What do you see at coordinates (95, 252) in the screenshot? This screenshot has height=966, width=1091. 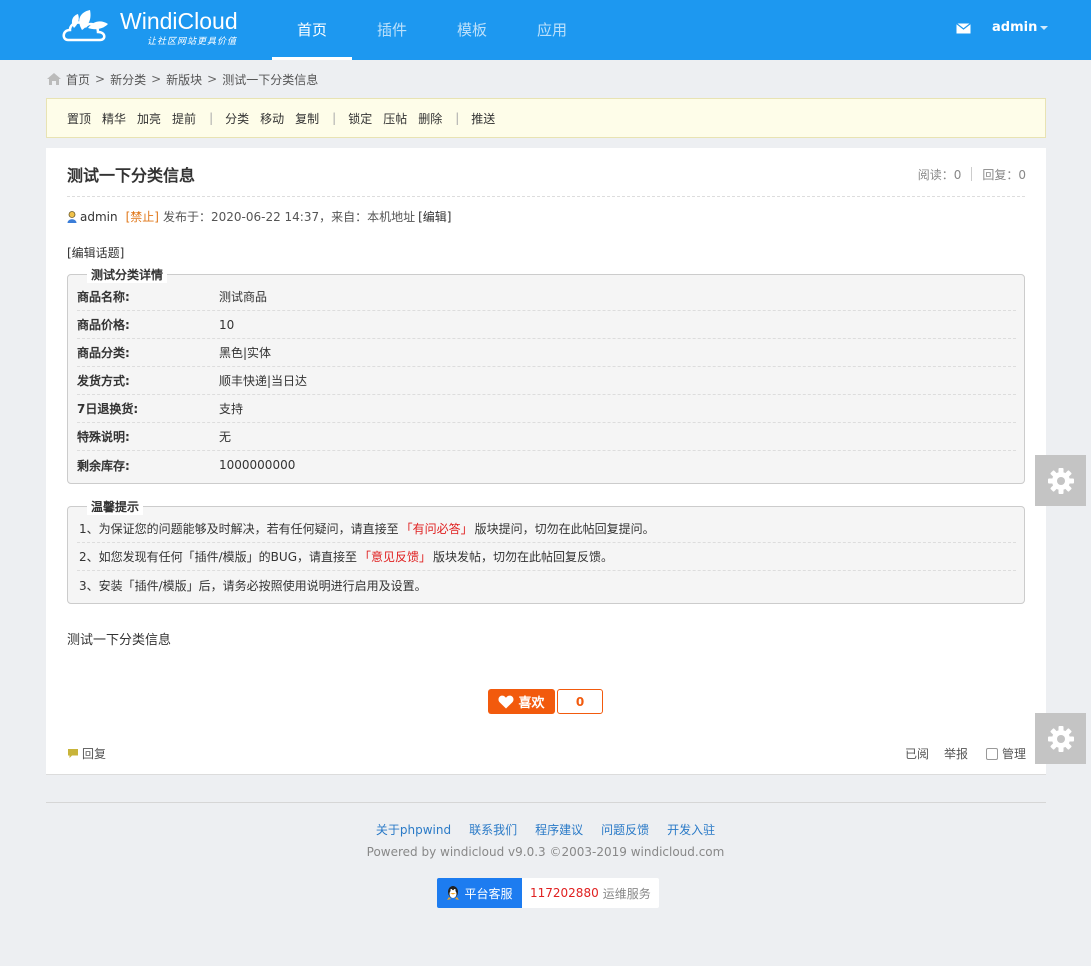 I see `edit-topic-link: [编辑话题]` at bounding box center [95, 252].